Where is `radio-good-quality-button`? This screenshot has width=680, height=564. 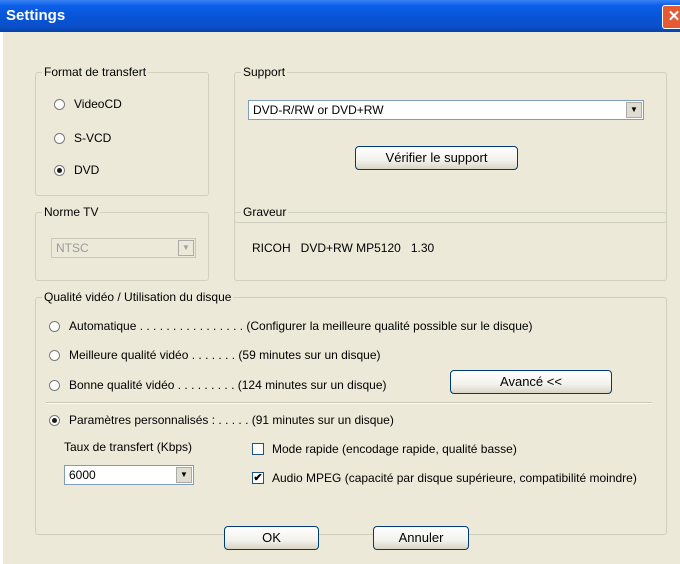 radio-good-quality-button is located at coordinates (54, 385).